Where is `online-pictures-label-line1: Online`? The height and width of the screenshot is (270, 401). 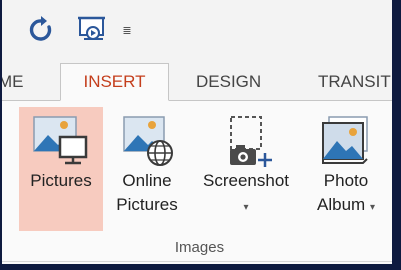 online-pictures-label-line1: Online is located at coordinates (147, 180).